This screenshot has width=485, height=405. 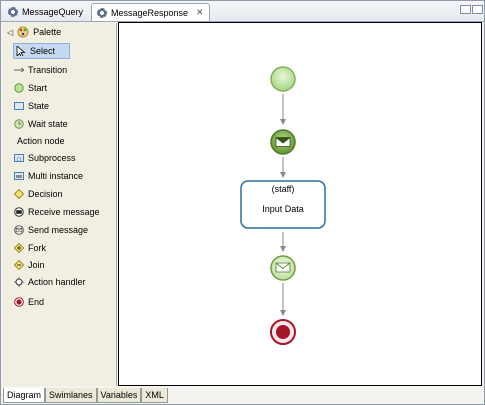 I want to click on send-message-node, so click(x=283, y=268).